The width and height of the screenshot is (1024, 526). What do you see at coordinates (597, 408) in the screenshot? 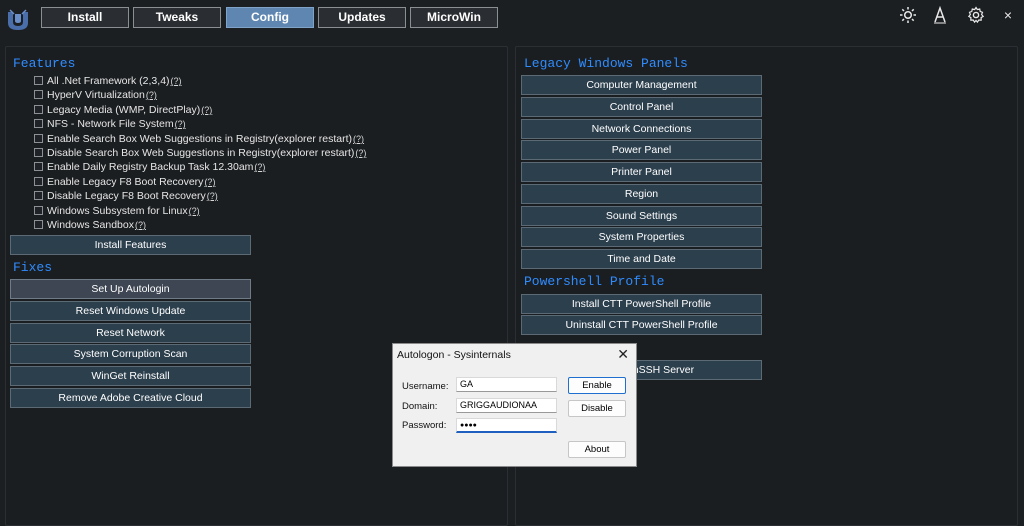
I see `disable-button: Disable` at bounding box center [597, 408].